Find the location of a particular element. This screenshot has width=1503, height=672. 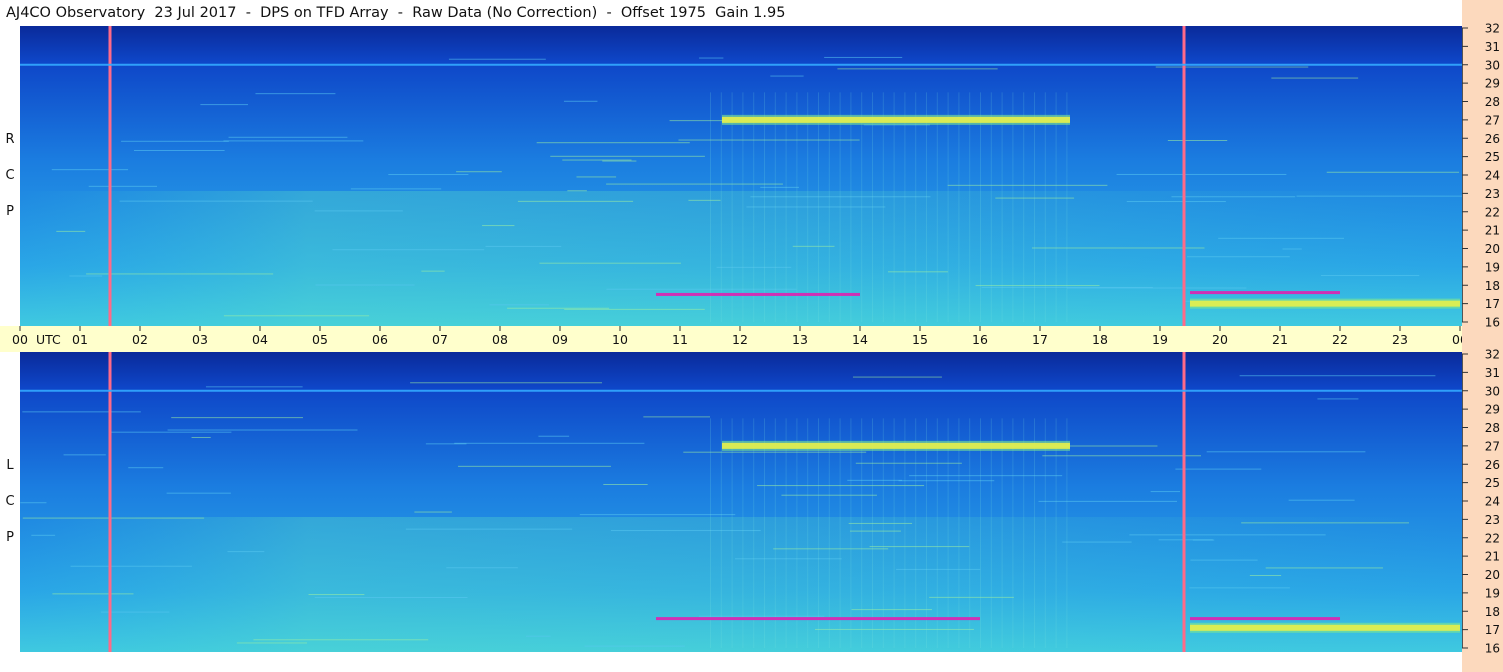

freq-tick-label: 18 is located at coordinates (1492, 612).